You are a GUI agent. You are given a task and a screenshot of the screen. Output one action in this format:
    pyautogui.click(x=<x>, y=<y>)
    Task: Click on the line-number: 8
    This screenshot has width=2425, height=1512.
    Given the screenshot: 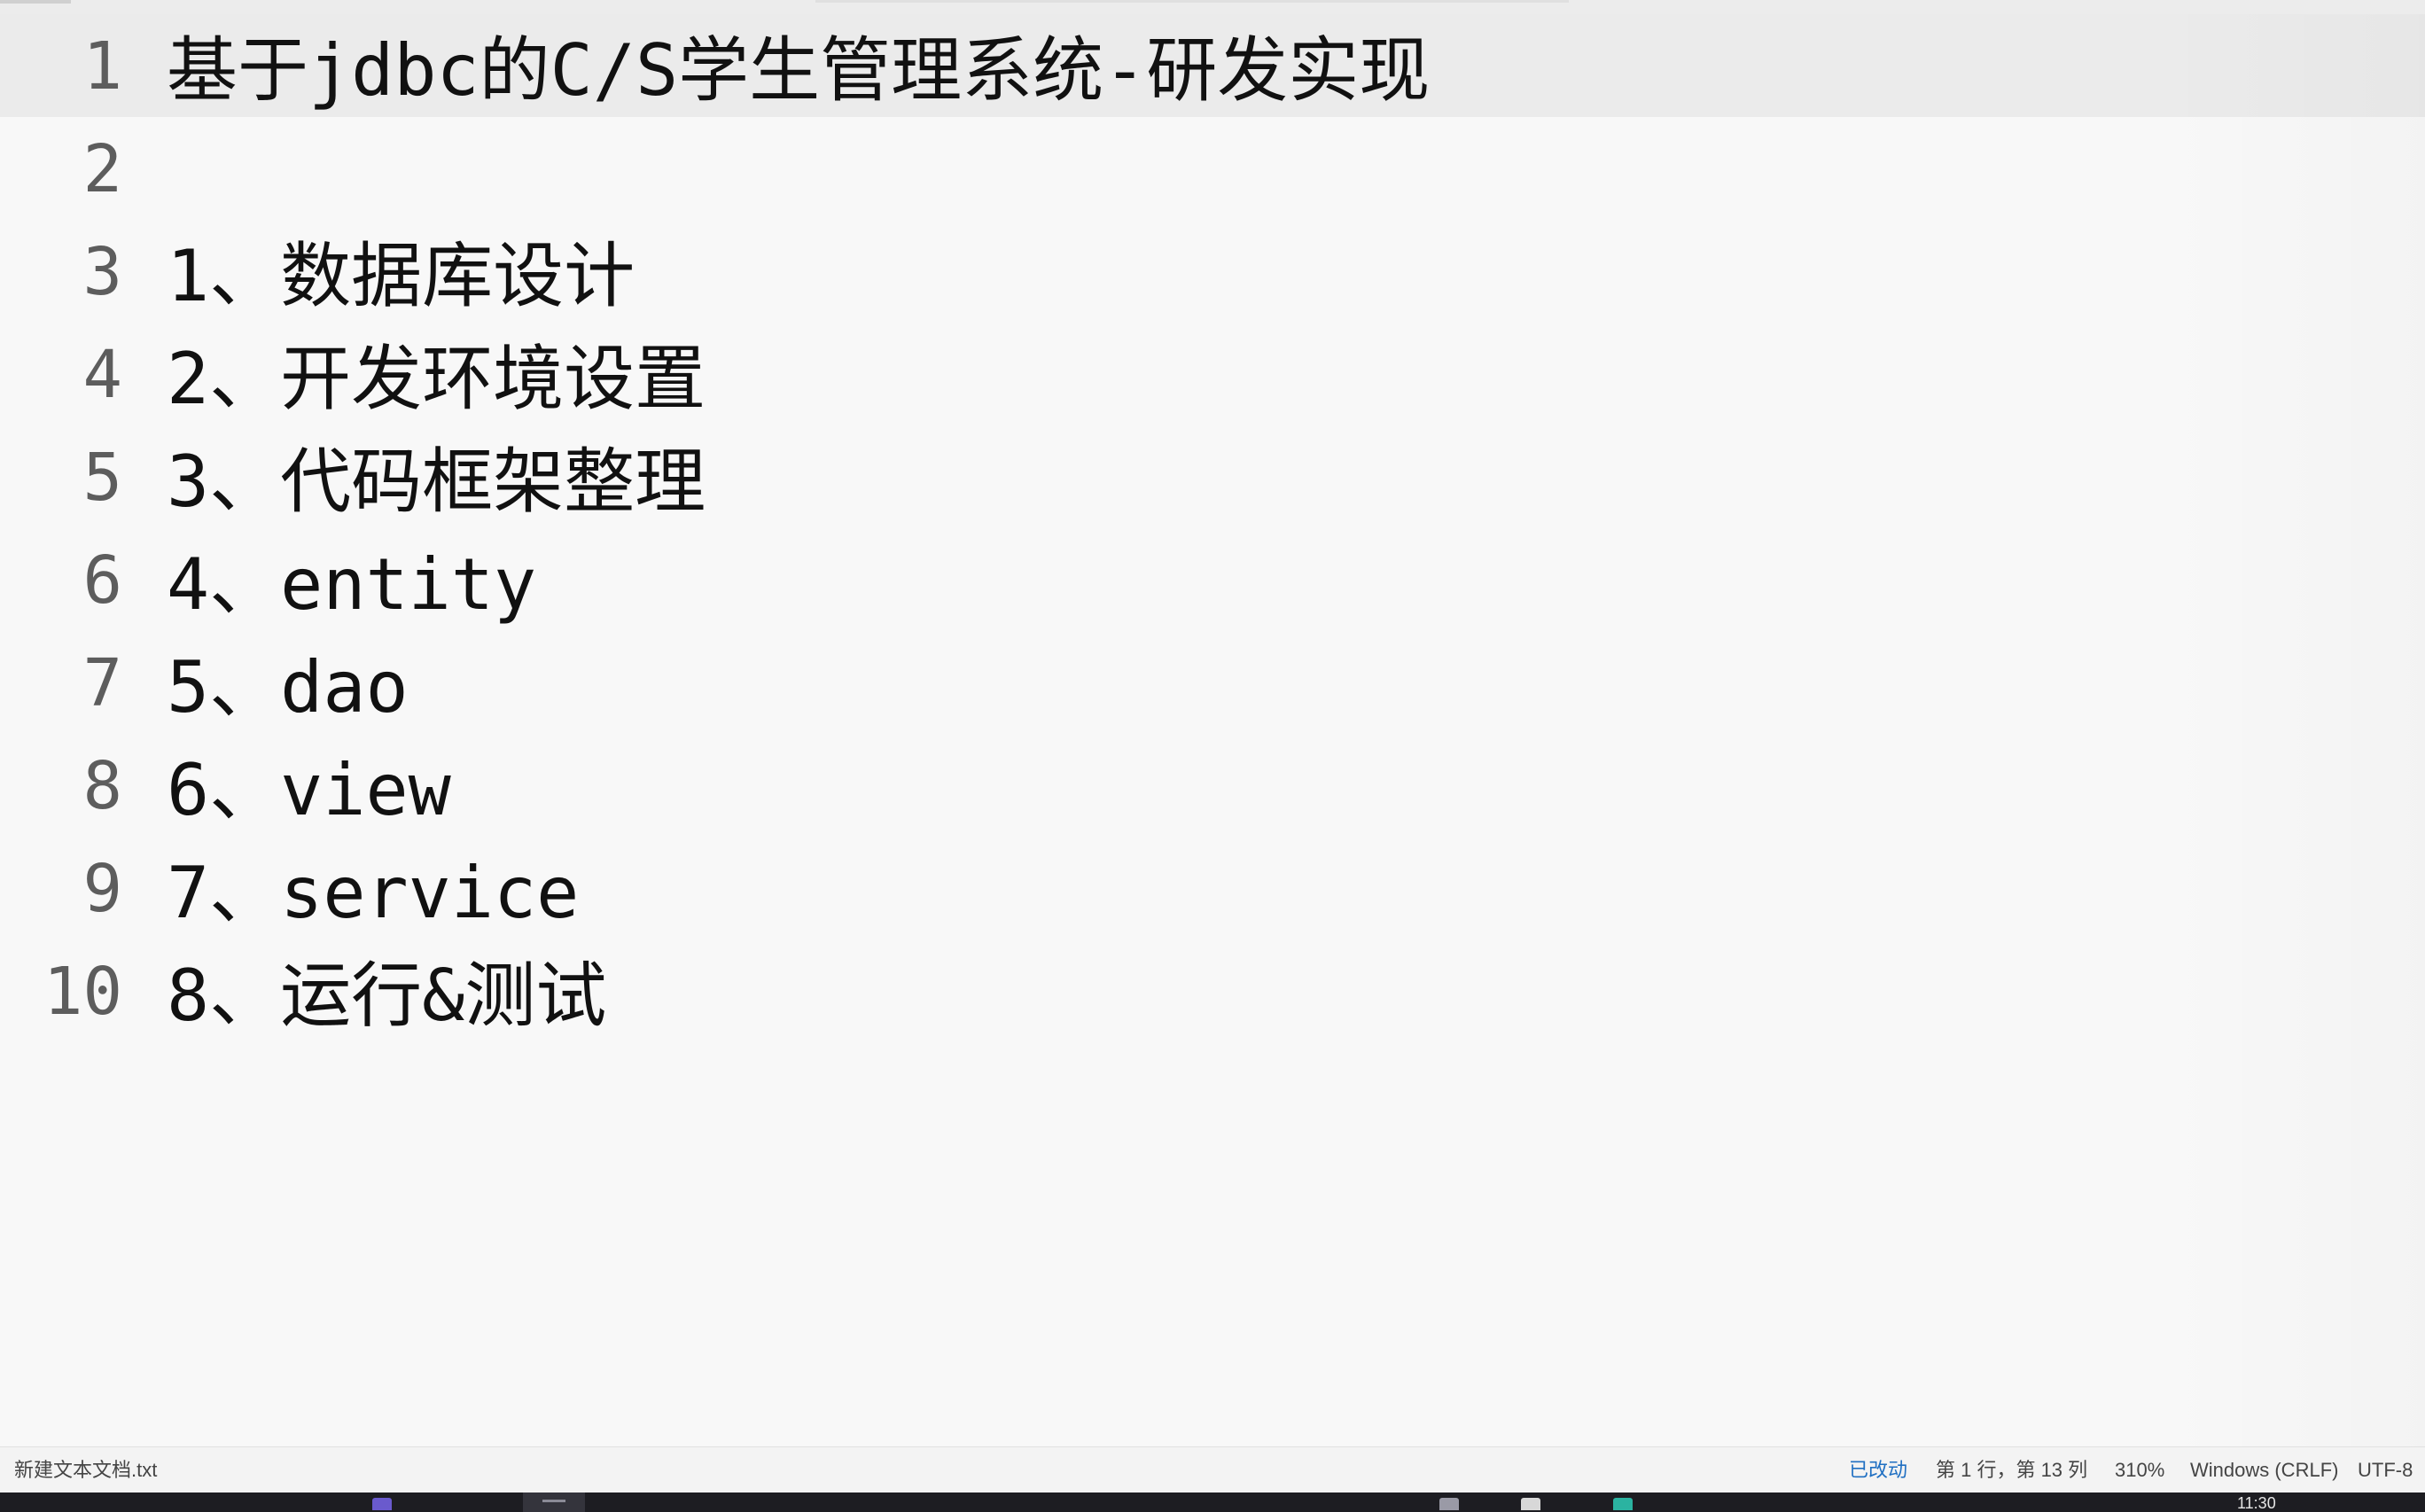 What is the action you would take?
    pyautogui.click(x=102, y=786)
    